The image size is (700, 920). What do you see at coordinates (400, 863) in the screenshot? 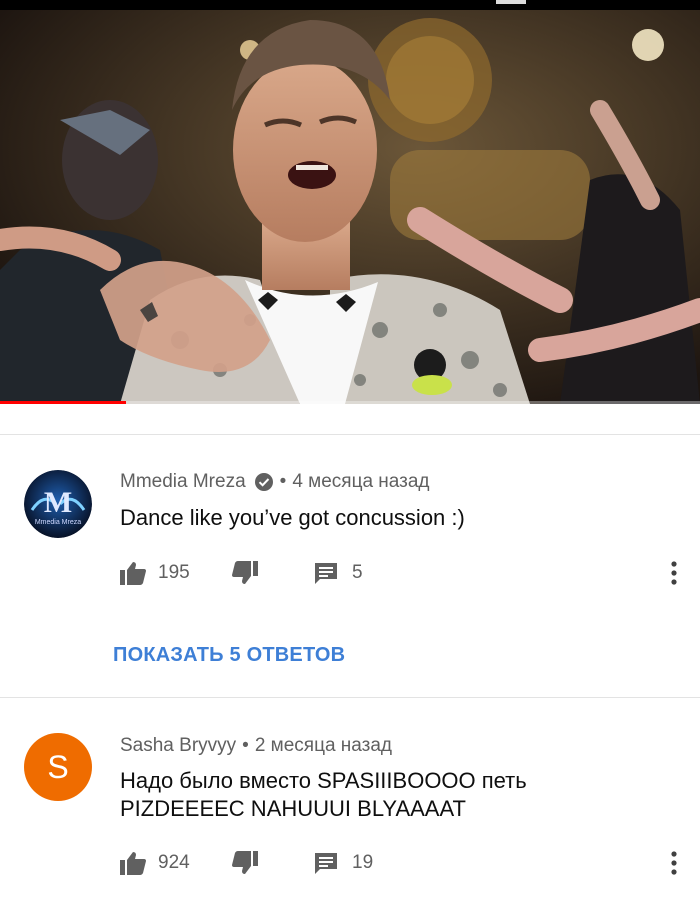
I see `comment-actions: 924 19` at bounding box center [400, 863].